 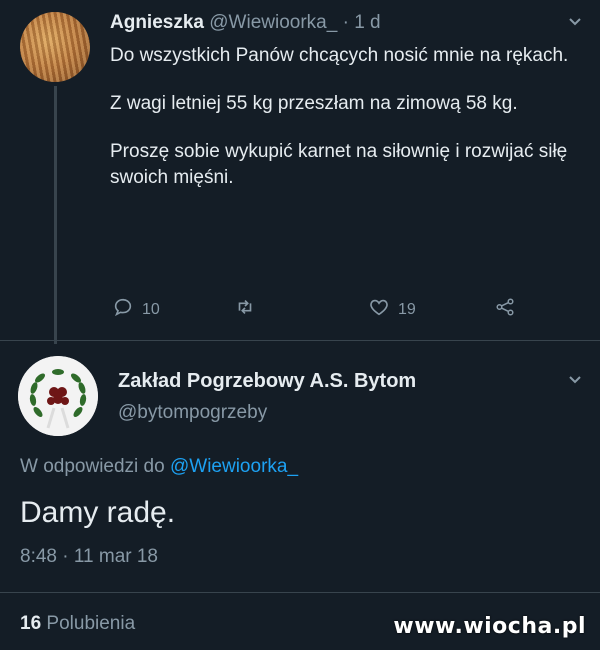 I want to click on in-reply-to: W odpowiedzi do @Wiewioorka_, so click(x=159, y=467).